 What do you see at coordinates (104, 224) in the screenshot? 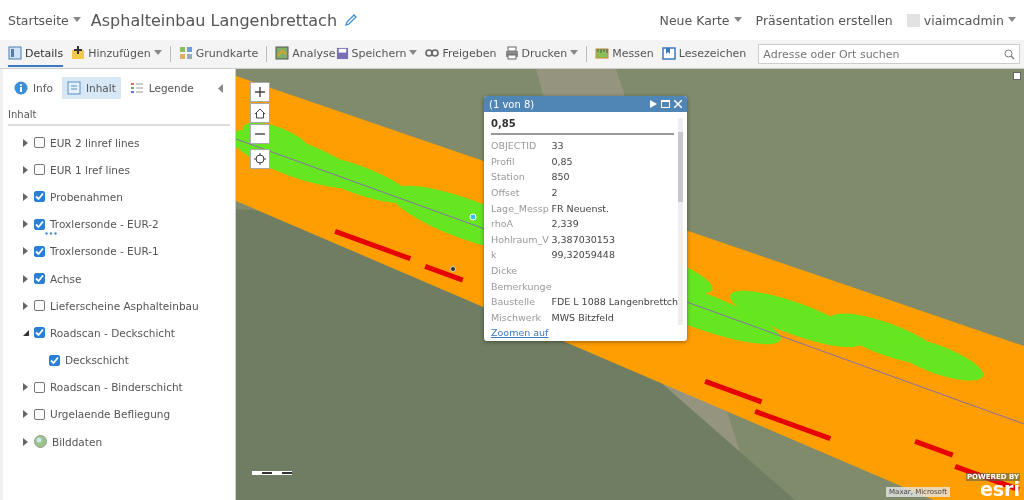
I see `layer-name: Troxlersonde - EUR-2` at bounding box center [104, 224].